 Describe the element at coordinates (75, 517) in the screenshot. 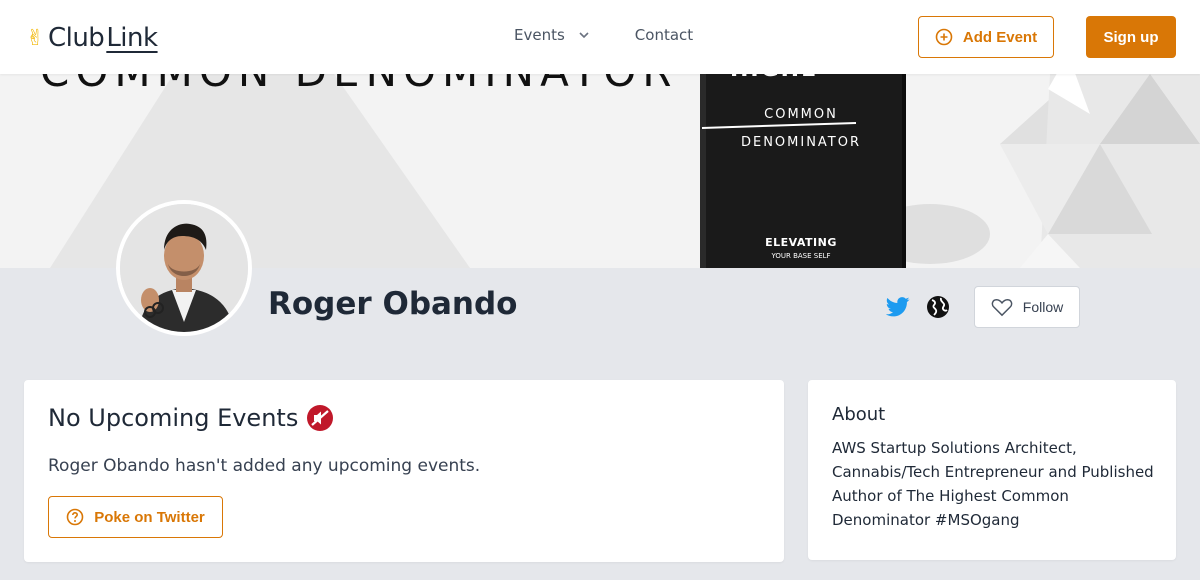

I see `question-circle-icon` at that location.